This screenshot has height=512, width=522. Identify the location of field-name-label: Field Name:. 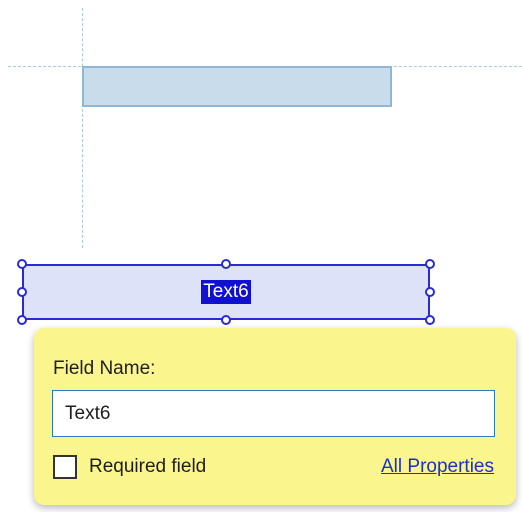
(104, 368).